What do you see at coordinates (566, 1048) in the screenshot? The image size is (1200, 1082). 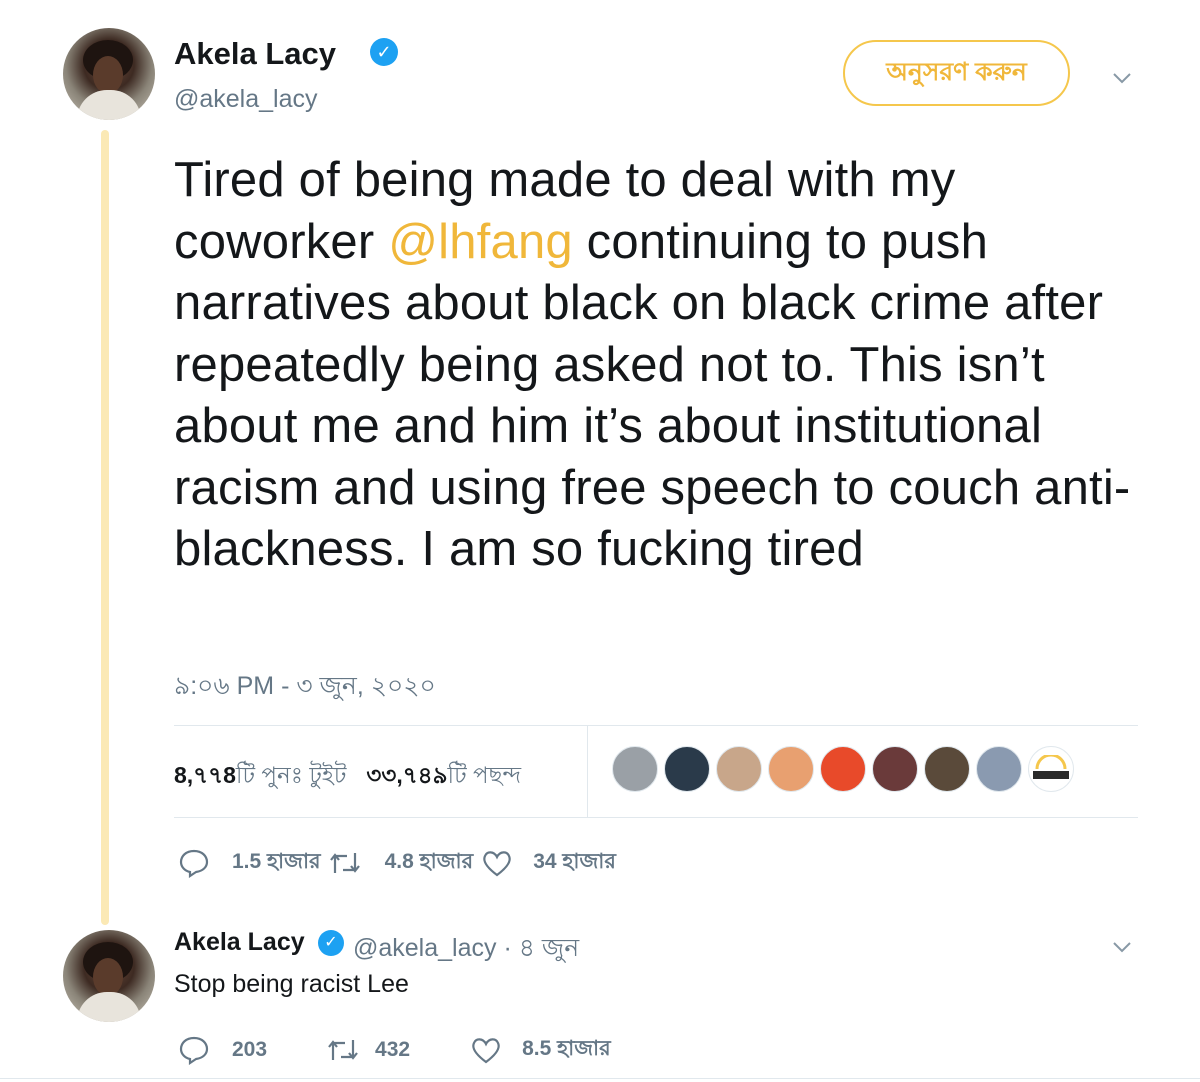 I see `like-count-action: 8.5 হাজার` at bounding box center [566, 1048].